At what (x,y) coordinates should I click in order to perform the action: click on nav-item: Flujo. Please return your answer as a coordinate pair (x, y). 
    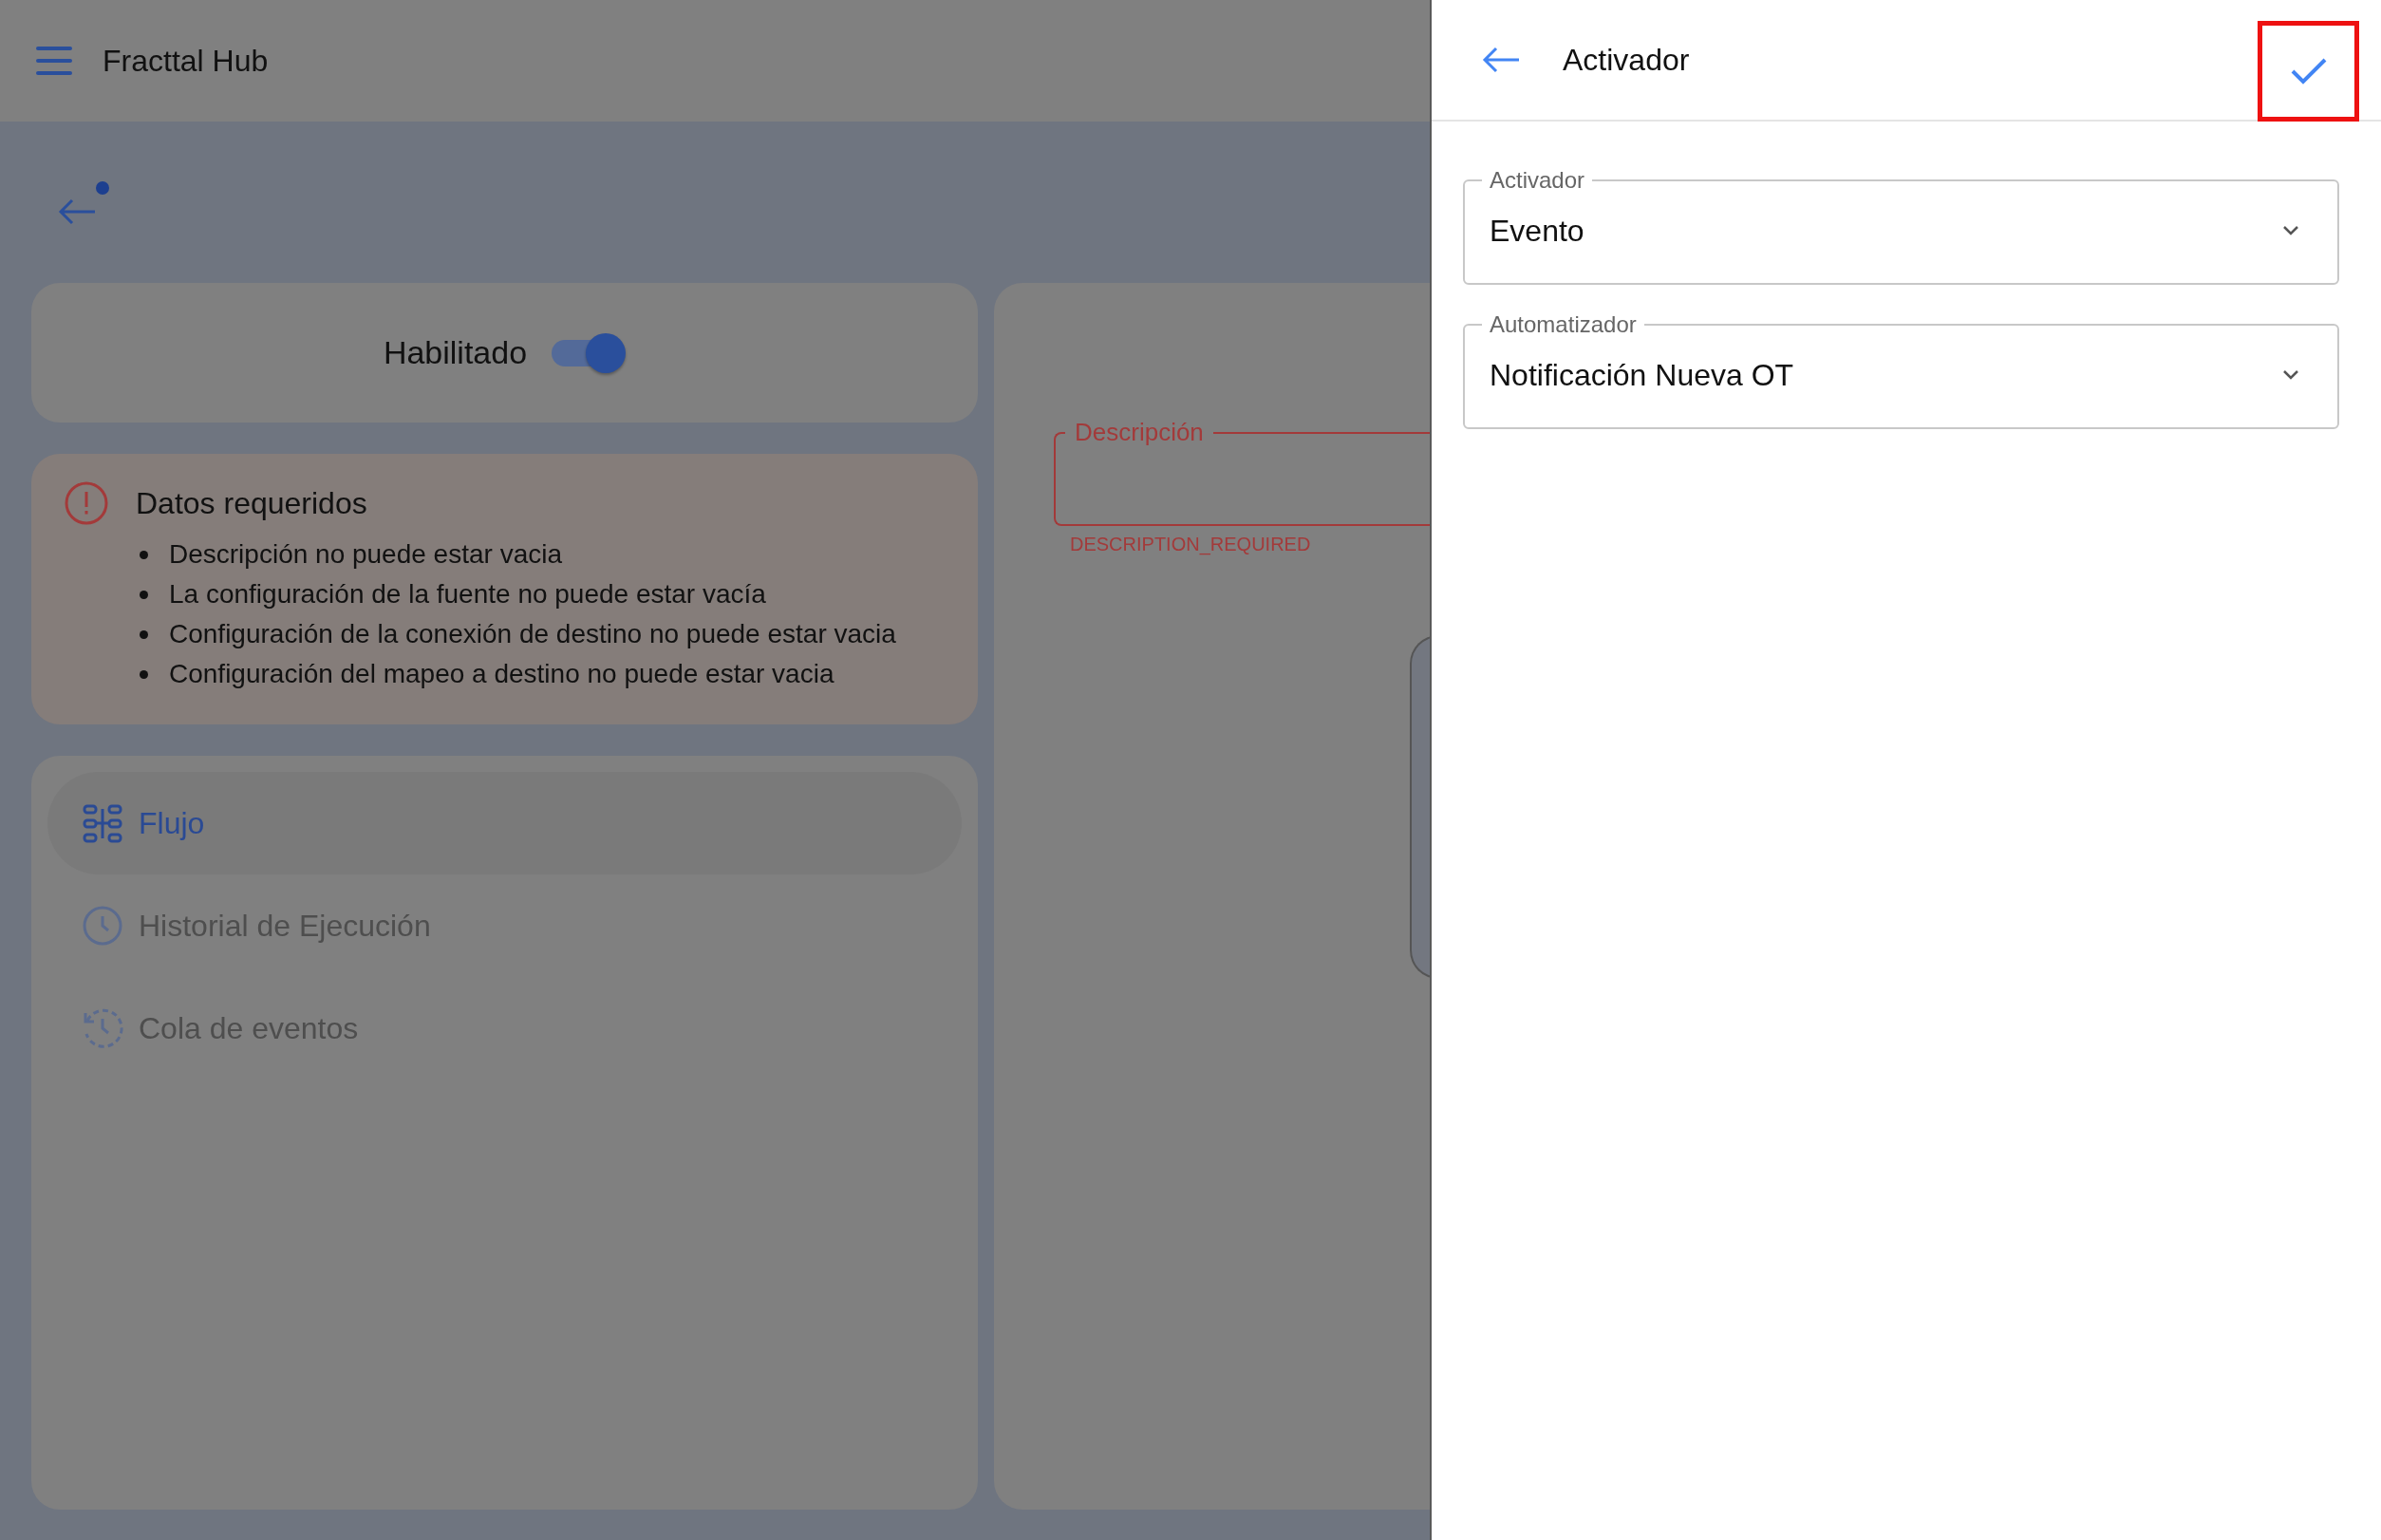
    Looking at the image, I should click on (504, 823).